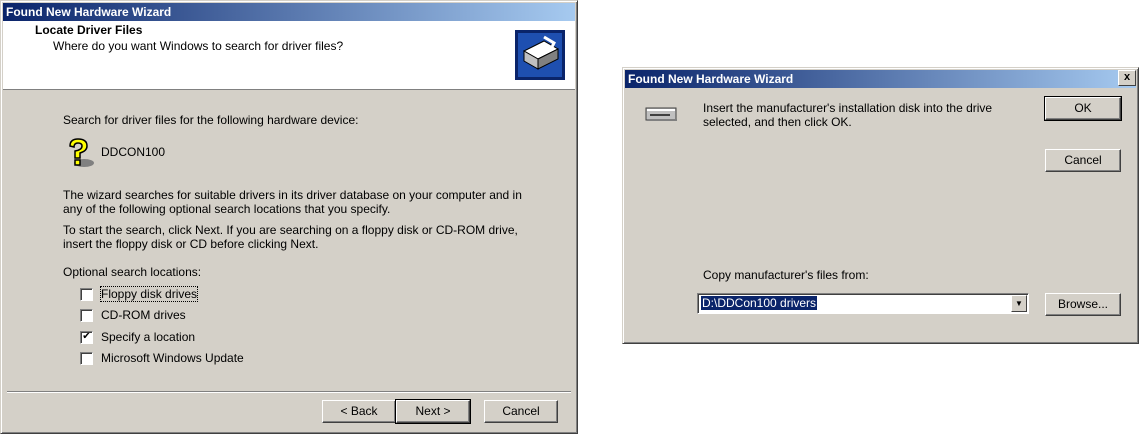 The image size is (1139, 434). I want to click on windows-update-checkbox: Microsoft Windows Update, so click(162, 358).